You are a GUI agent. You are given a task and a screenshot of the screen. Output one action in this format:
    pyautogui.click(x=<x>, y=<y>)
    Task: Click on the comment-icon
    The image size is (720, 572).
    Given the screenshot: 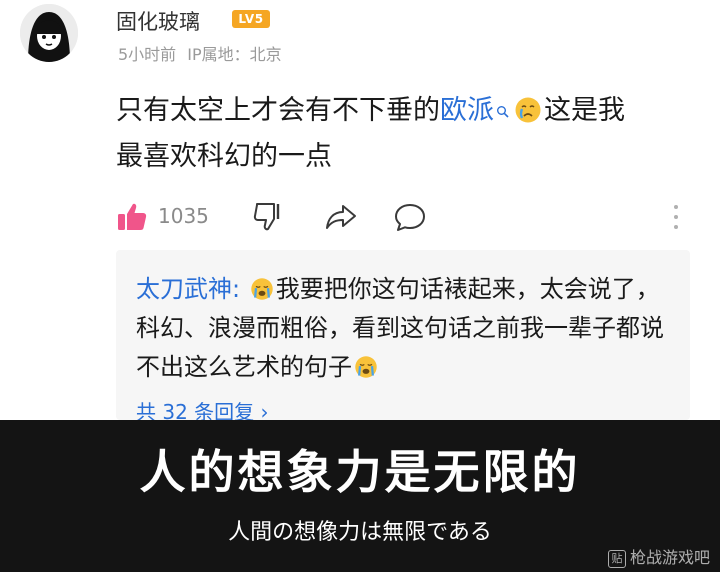 What is the action you would take?
    pyautogui.click(x=410, y=217)
    